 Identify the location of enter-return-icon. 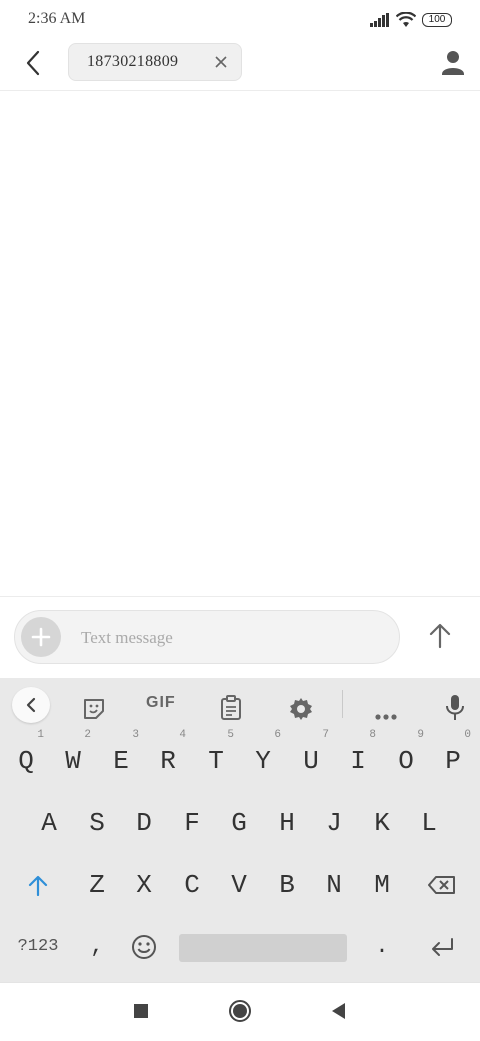
(442, 947).